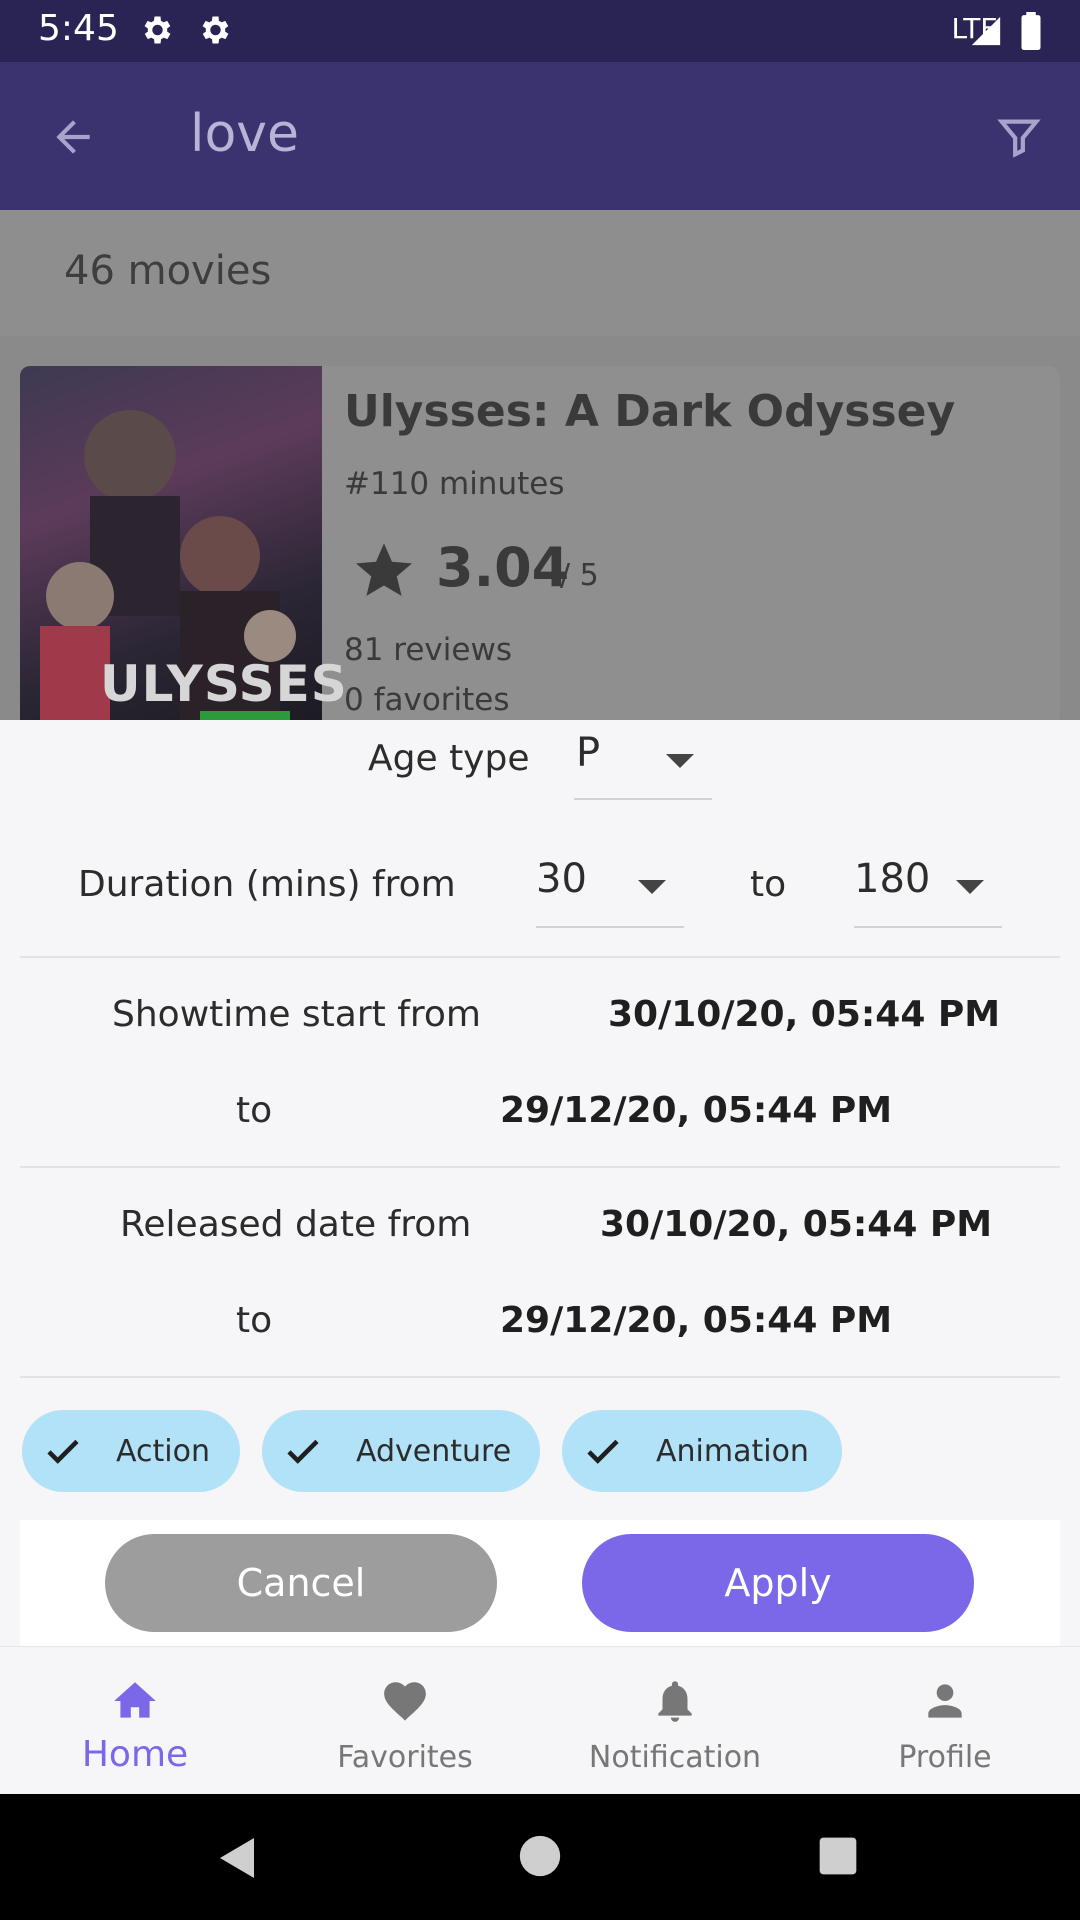  Describe the element at coordinates (78, 28) in the screenshot. I see `status-time: 5:45` at that location.